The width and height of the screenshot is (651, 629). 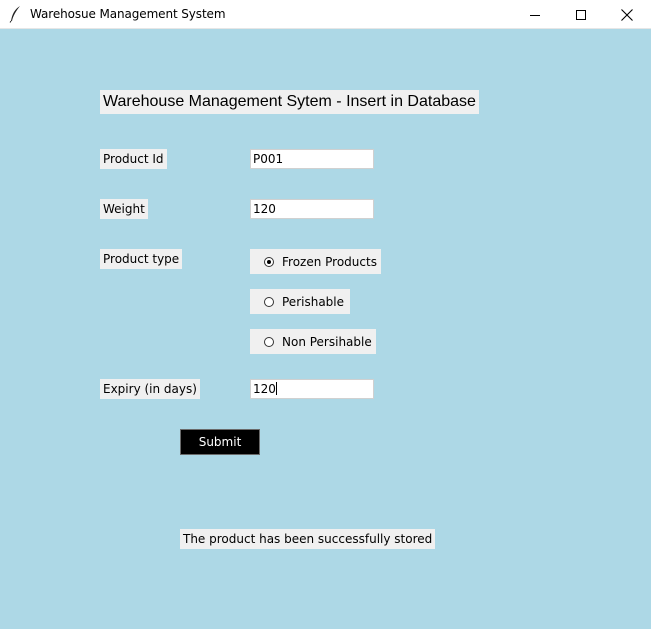 I want to click on expiry-value: 120, so click(x=264, y=389).